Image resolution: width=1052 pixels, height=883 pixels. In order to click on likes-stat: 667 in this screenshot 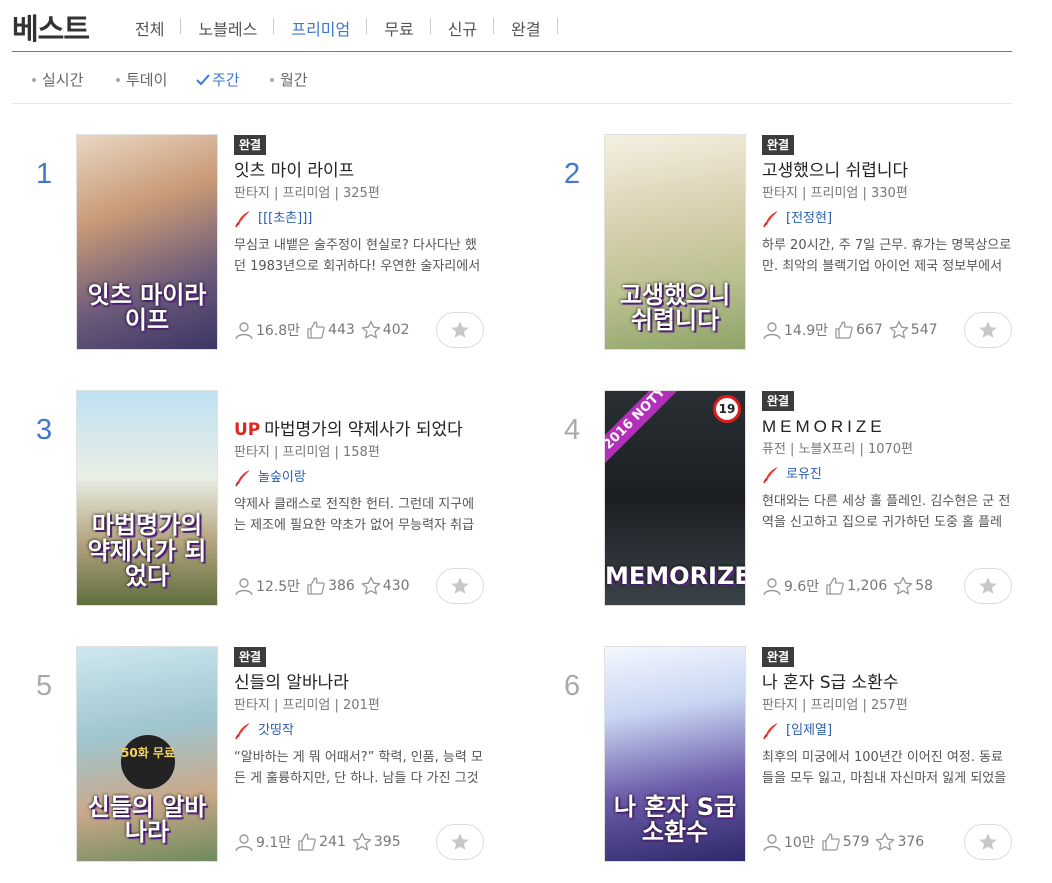, I will do `click(858, 330)`.